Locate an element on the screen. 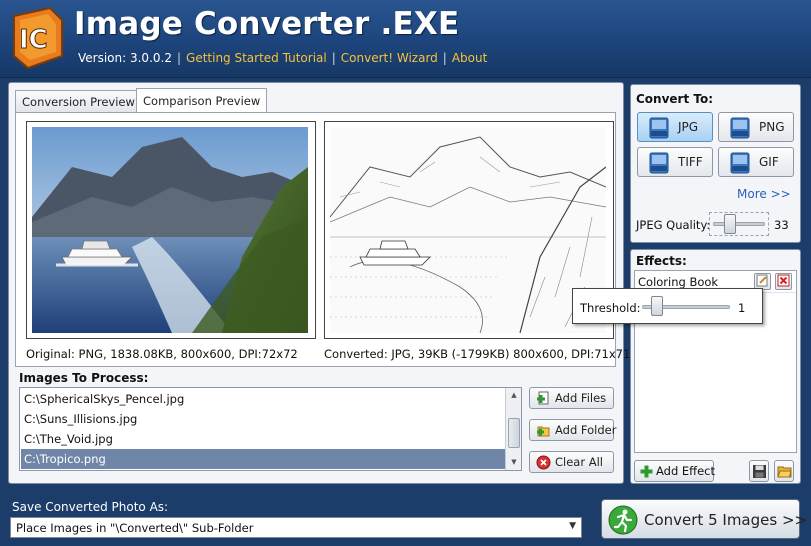  tiff-file-icon is located at coordinates (659, 163).